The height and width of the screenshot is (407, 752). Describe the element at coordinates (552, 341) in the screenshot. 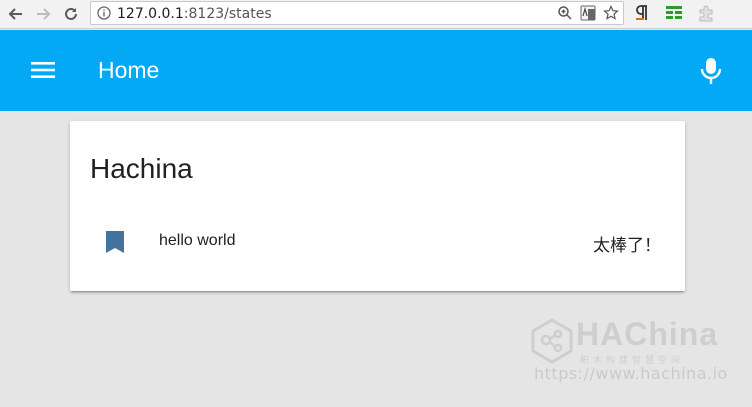

I see `hachina-logo-icon` at that location.